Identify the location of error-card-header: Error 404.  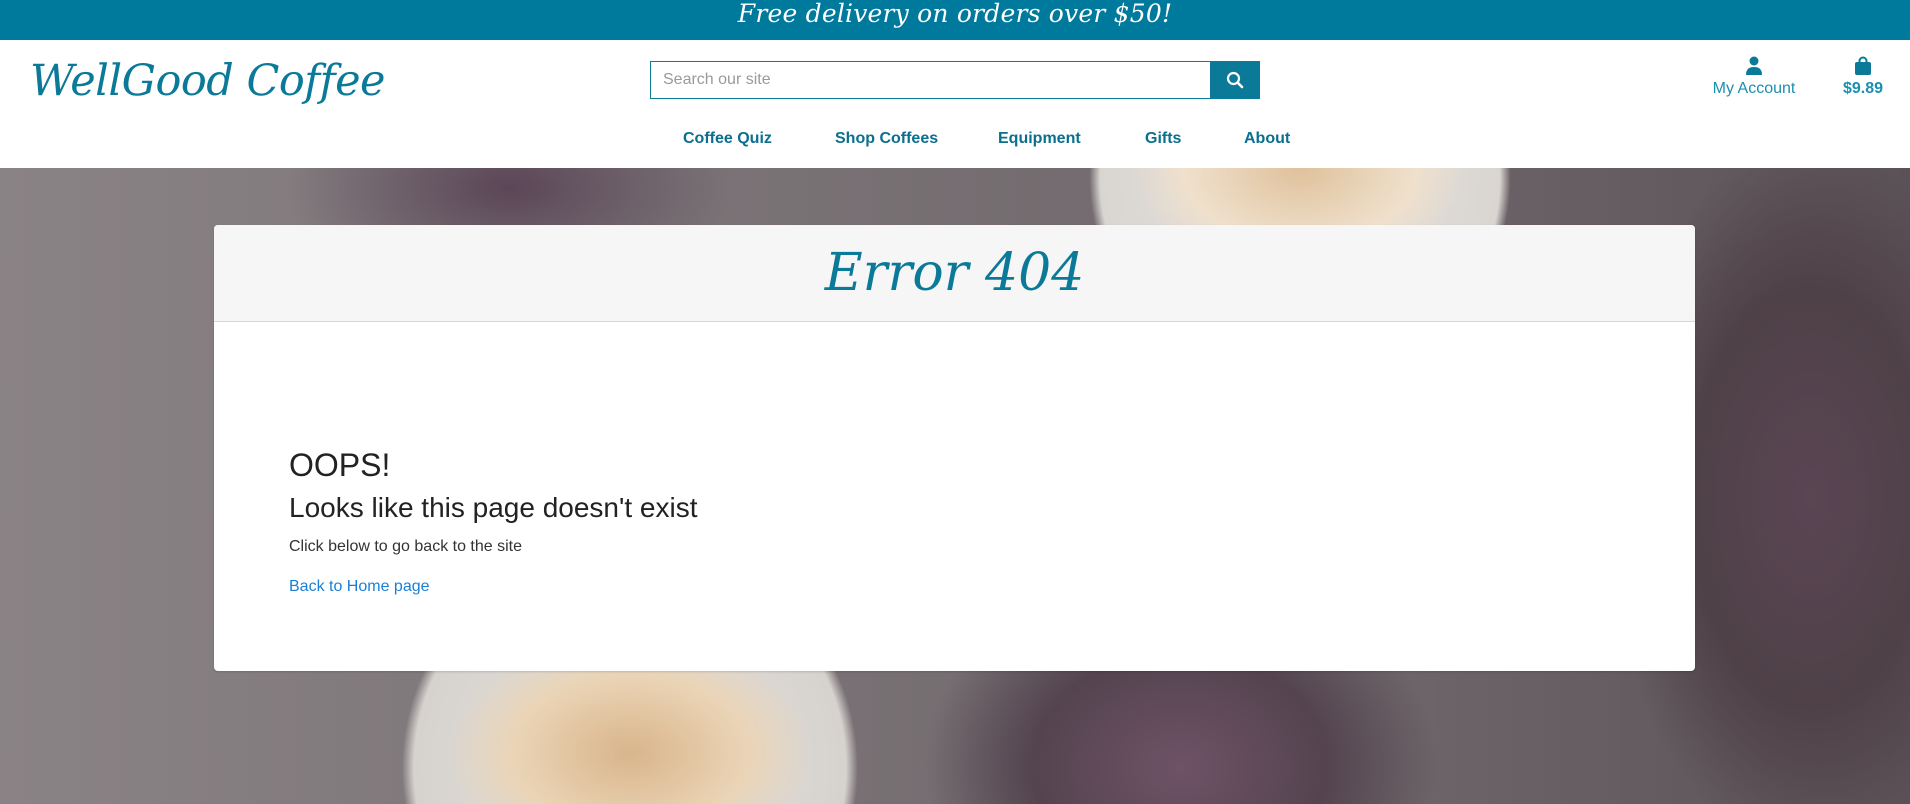
(954, 273).